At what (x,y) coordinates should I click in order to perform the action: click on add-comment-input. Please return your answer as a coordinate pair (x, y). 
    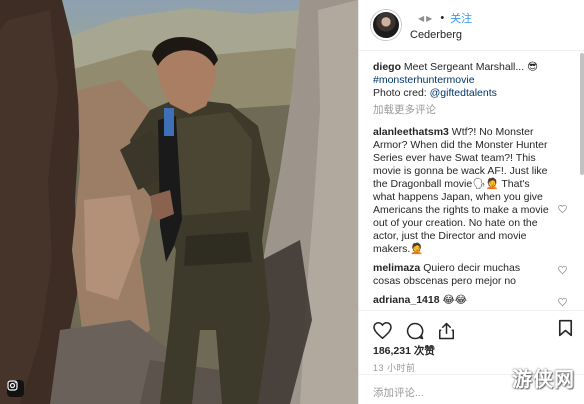
    Looking at the image, I should click on (433, 393).